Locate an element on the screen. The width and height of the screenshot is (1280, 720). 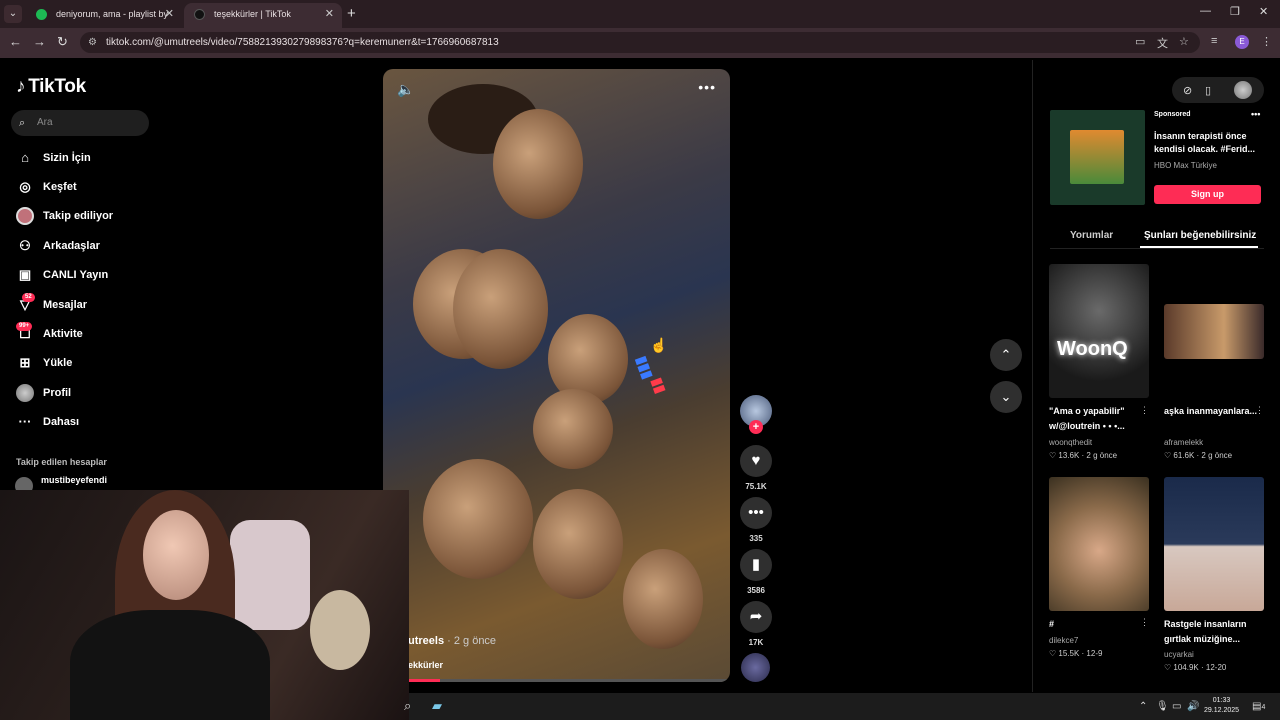
sidebar-item-upload: ⊞ Yükle is located at coordinates (44, 363).